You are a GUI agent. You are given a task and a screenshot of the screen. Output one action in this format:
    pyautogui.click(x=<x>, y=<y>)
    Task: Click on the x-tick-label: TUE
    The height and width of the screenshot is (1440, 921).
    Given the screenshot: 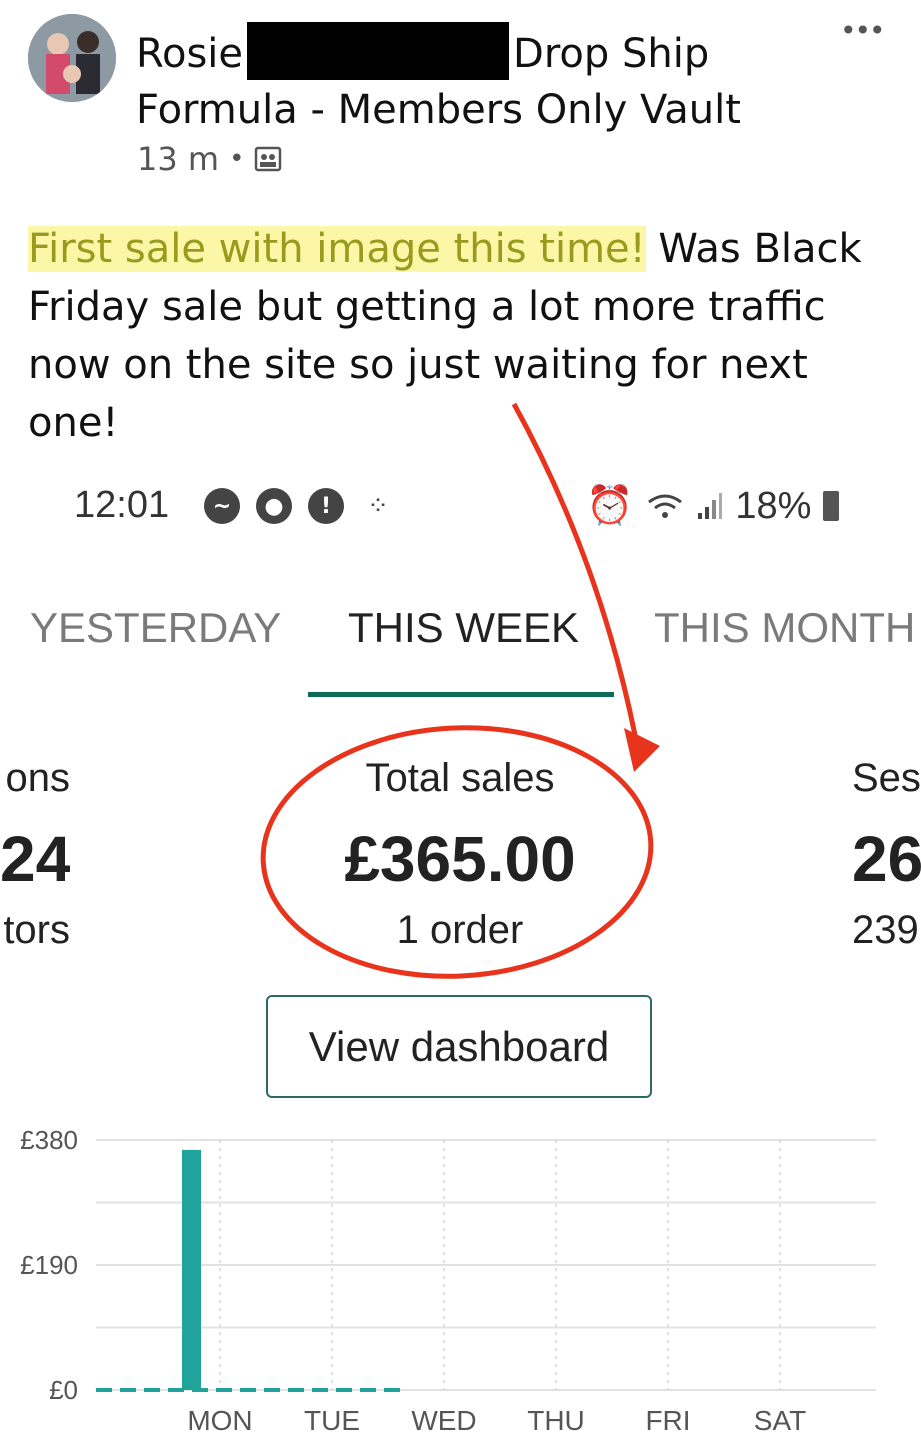 What is the action you would take?
    pyautogui.click(x=332, y=1420)
    